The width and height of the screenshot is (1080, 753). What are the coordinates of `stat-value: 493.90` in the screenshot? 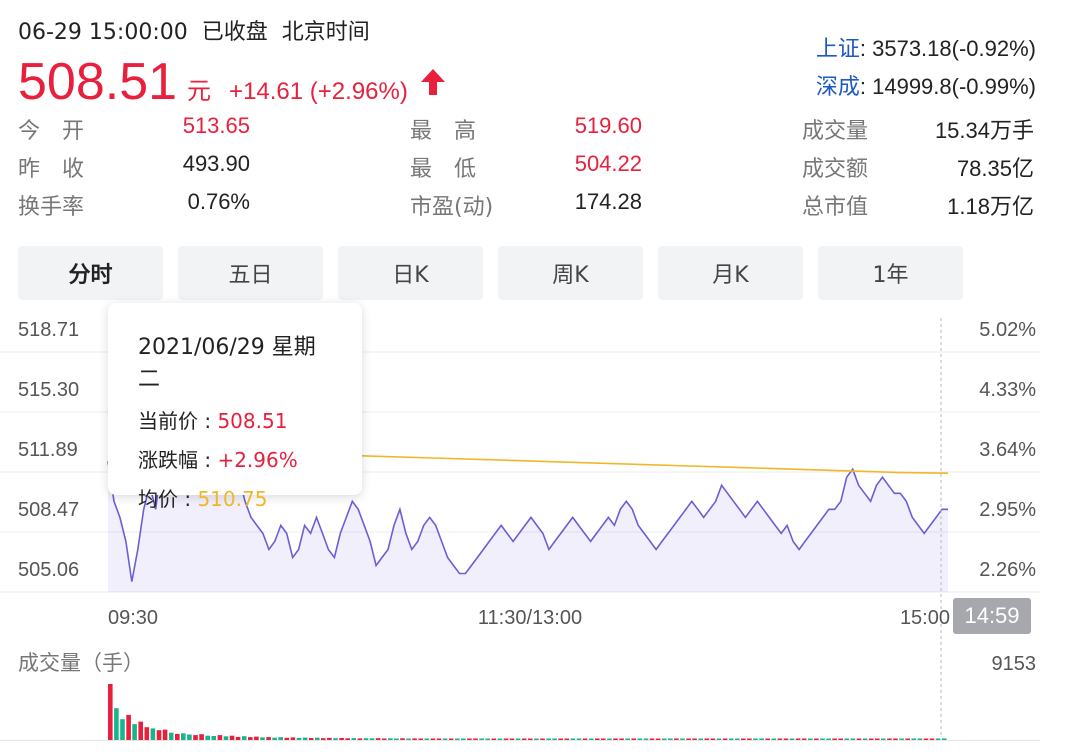 It's located at (216, 163).